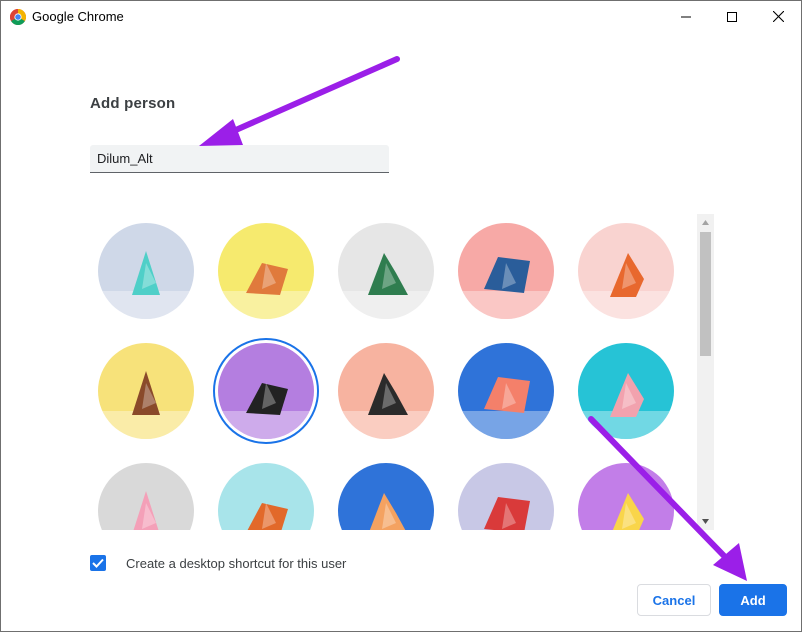 The image size is (802, 632). I want to click on bicycle-avatar, so click(386, 496).